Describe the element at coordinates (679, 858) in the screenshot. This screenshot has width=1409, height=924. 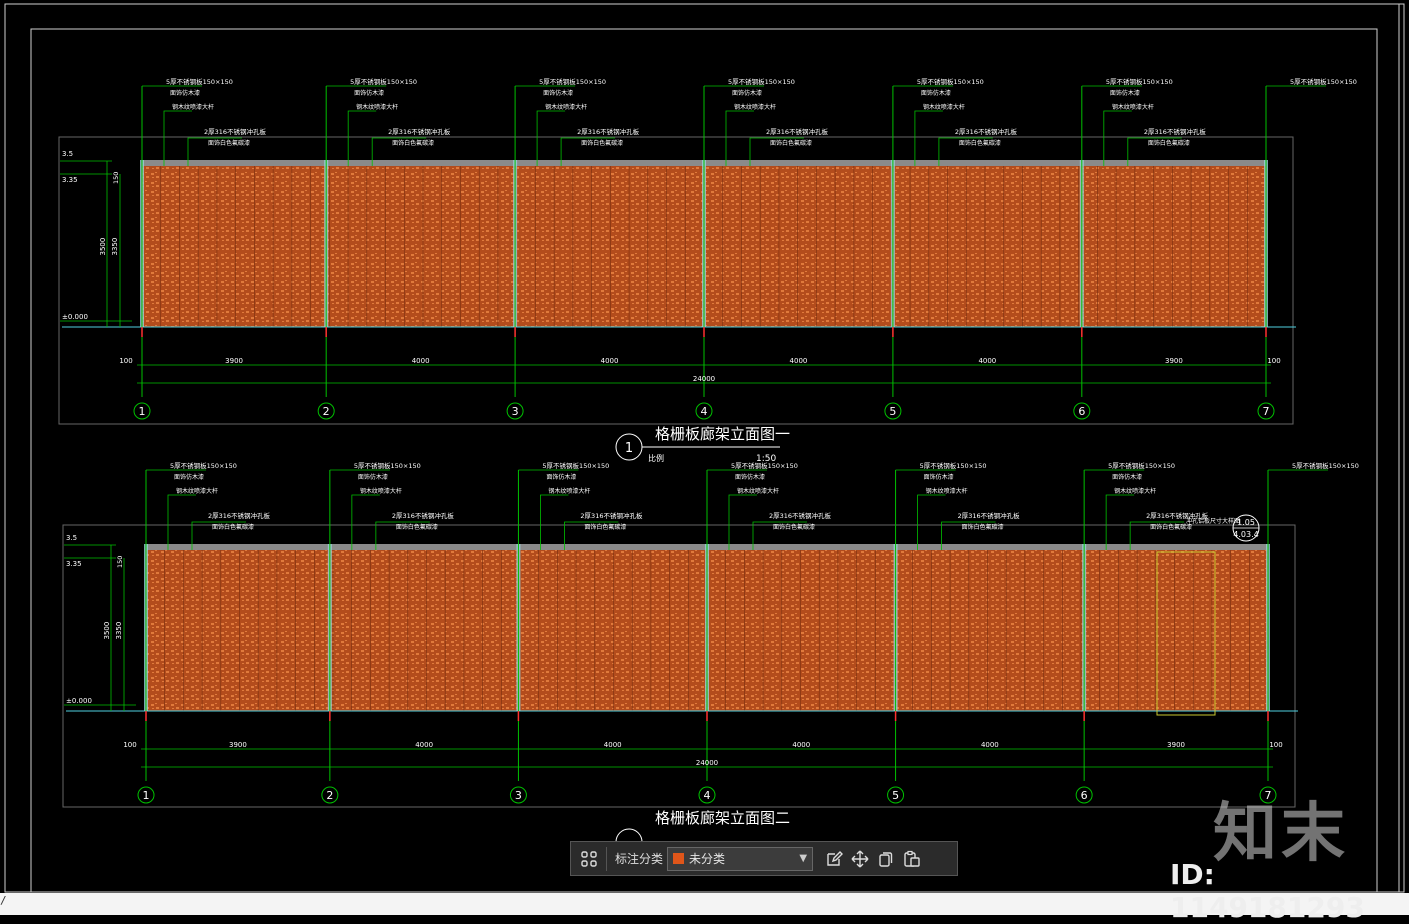
I see `category-swatch` at that location.